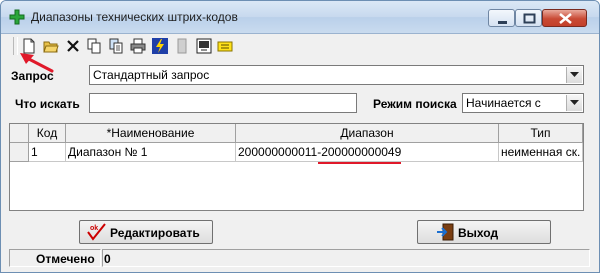 Image resolution: width=600 pixels, height=273 pixels. What do you see at coordinates (32, 76) in the screenshot?
I see `query-label: Запрос` at bounding box center [32, 76].